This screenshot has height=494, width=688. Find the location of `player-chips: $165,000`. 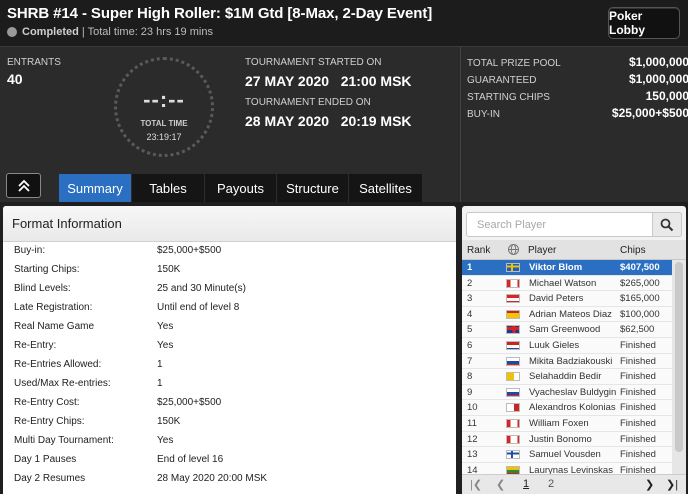

player-chips: $165,000 is located at coordinates (640, 299).